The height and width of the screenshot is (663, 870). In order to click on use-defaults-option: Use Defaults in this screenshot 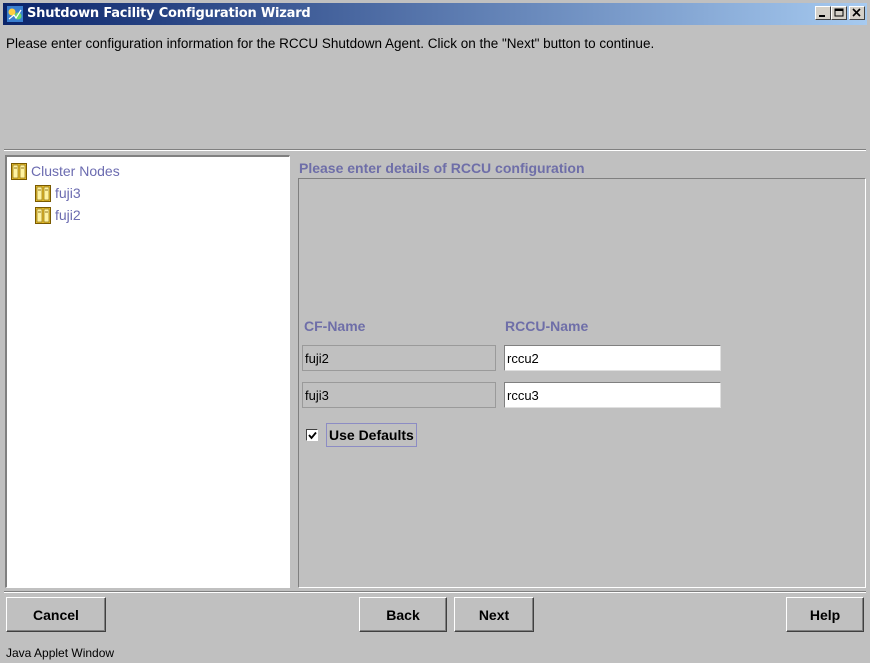, I will do `click(359, 435)`.